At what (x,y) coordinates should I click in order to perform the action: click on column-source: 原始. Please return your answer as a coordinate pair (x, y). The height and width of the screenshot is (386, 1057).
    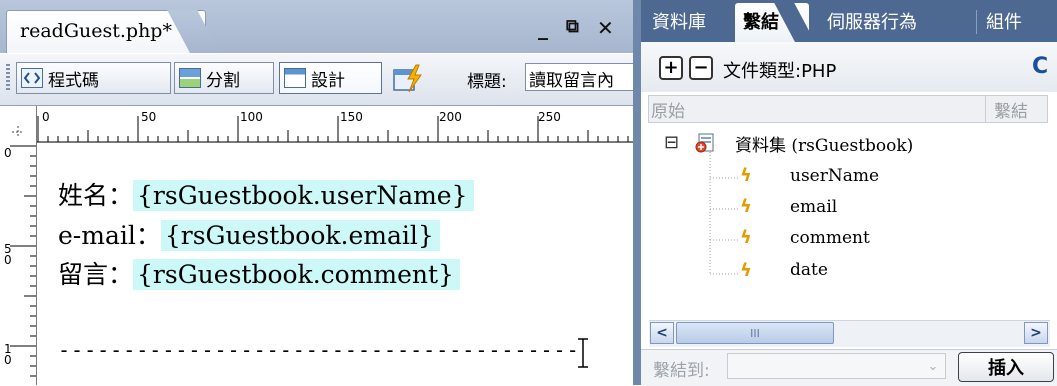
    Looking at the image, I should click on (668, 109).